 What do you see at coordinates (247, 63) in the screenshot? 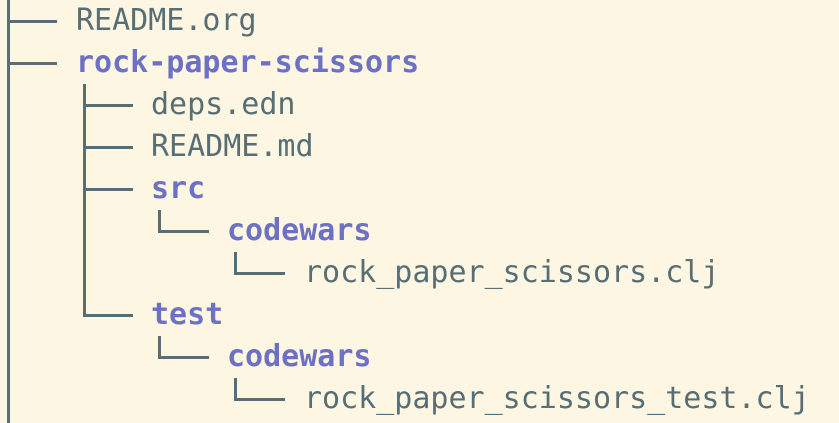
I see `dir-rock-paper-scissors: rock-paper-scissors` at bounding box center [247, 63].